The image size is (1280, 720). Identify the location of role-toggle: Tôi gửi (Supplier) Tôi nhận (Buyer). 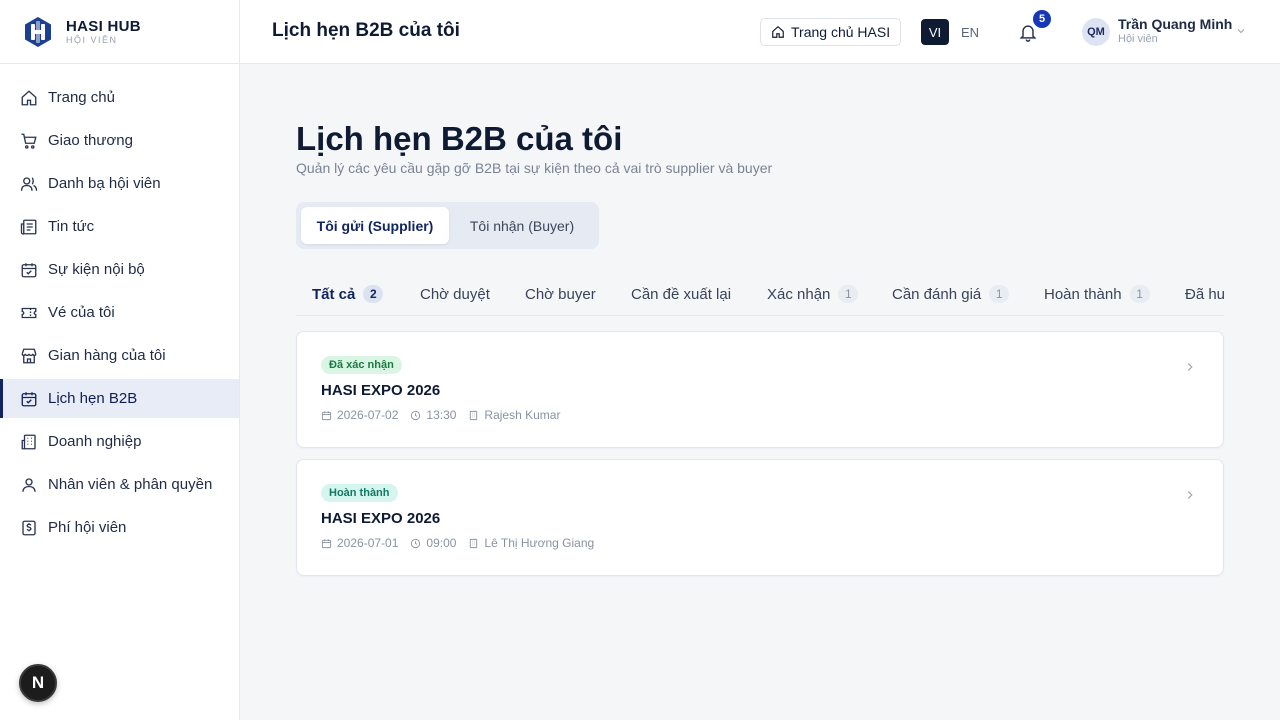
(447, 225).